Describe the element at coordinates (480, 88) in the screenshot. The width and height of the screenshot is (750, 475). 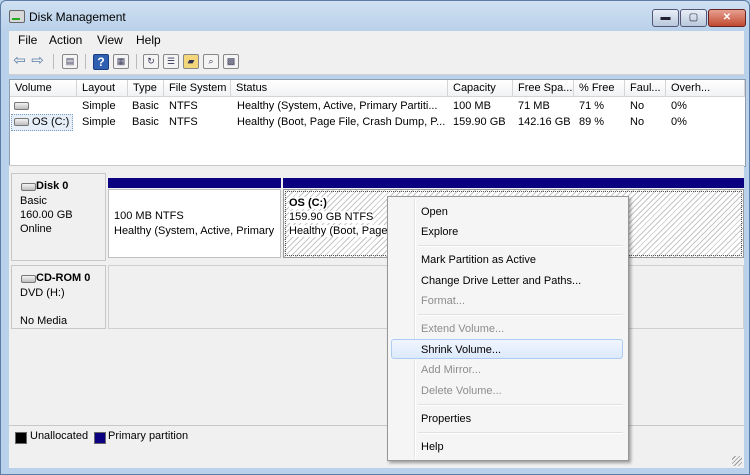
I see `column-header-capacity: Capacity` at that location.